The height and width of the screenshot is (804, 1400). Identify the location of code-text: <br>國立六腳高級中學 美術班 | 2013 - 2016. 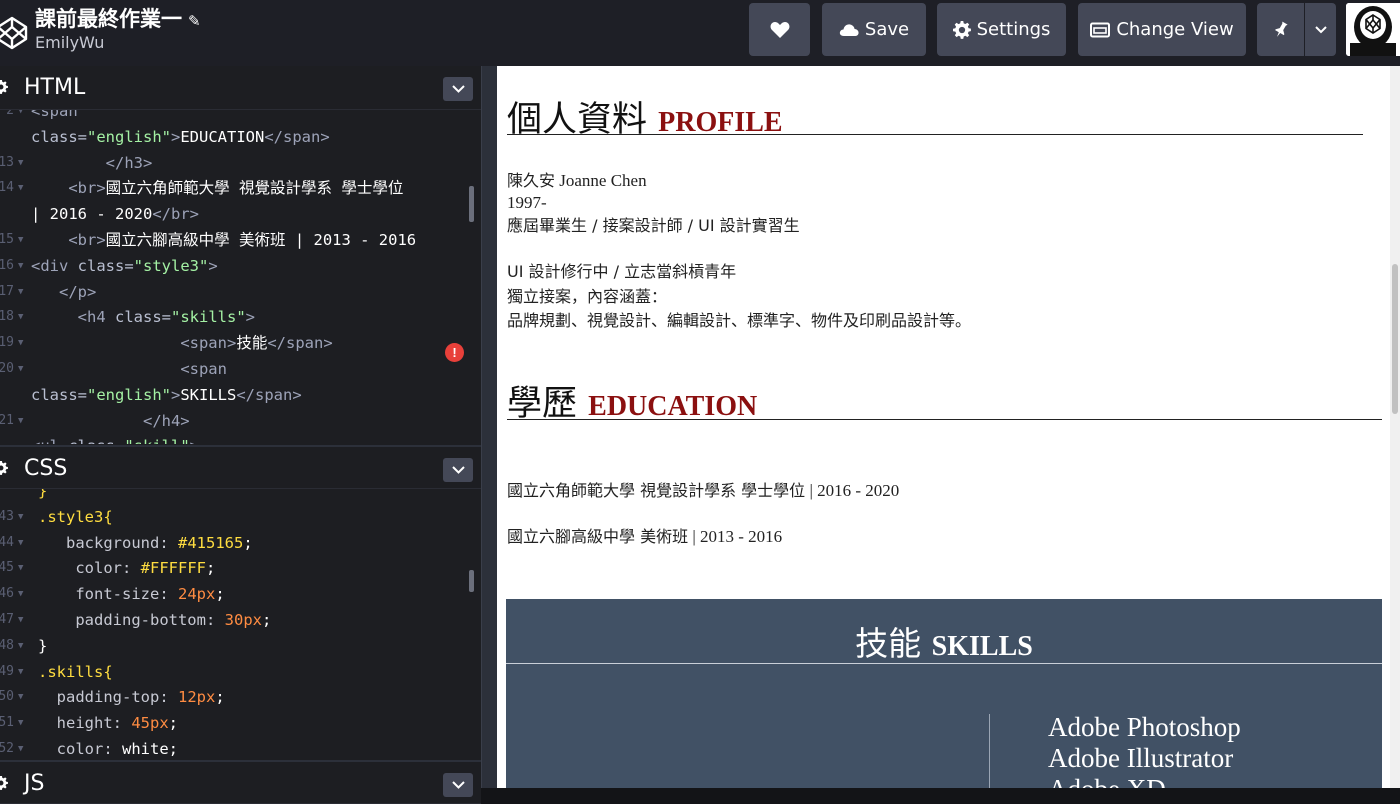
(242, 240).